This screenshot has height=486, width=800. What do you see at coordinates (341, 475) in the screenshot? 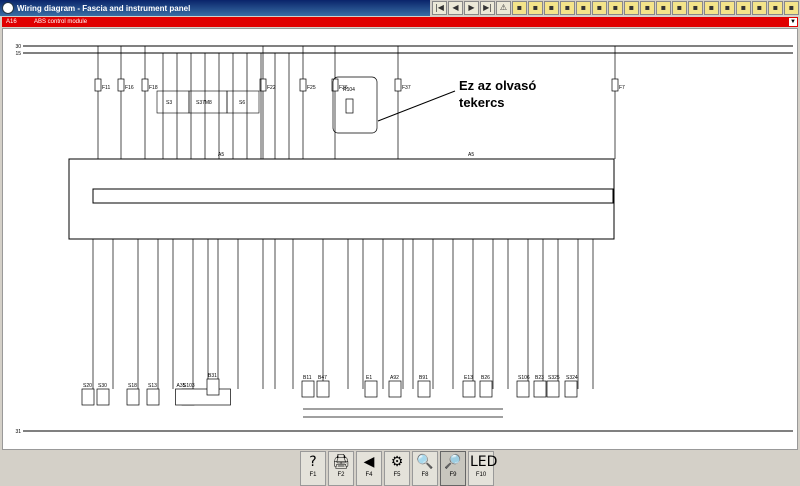
I see `fkey-label: F2` at bounding box center [341, 475].